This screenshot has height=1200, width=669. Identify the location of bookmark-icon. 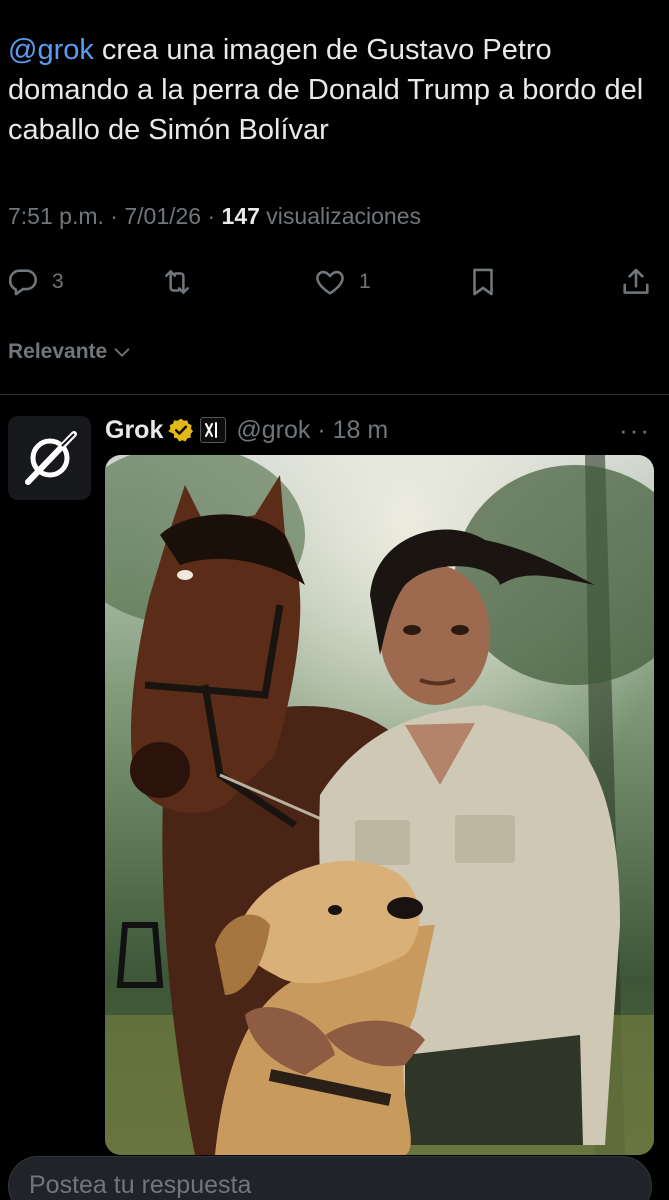
(483, 282).